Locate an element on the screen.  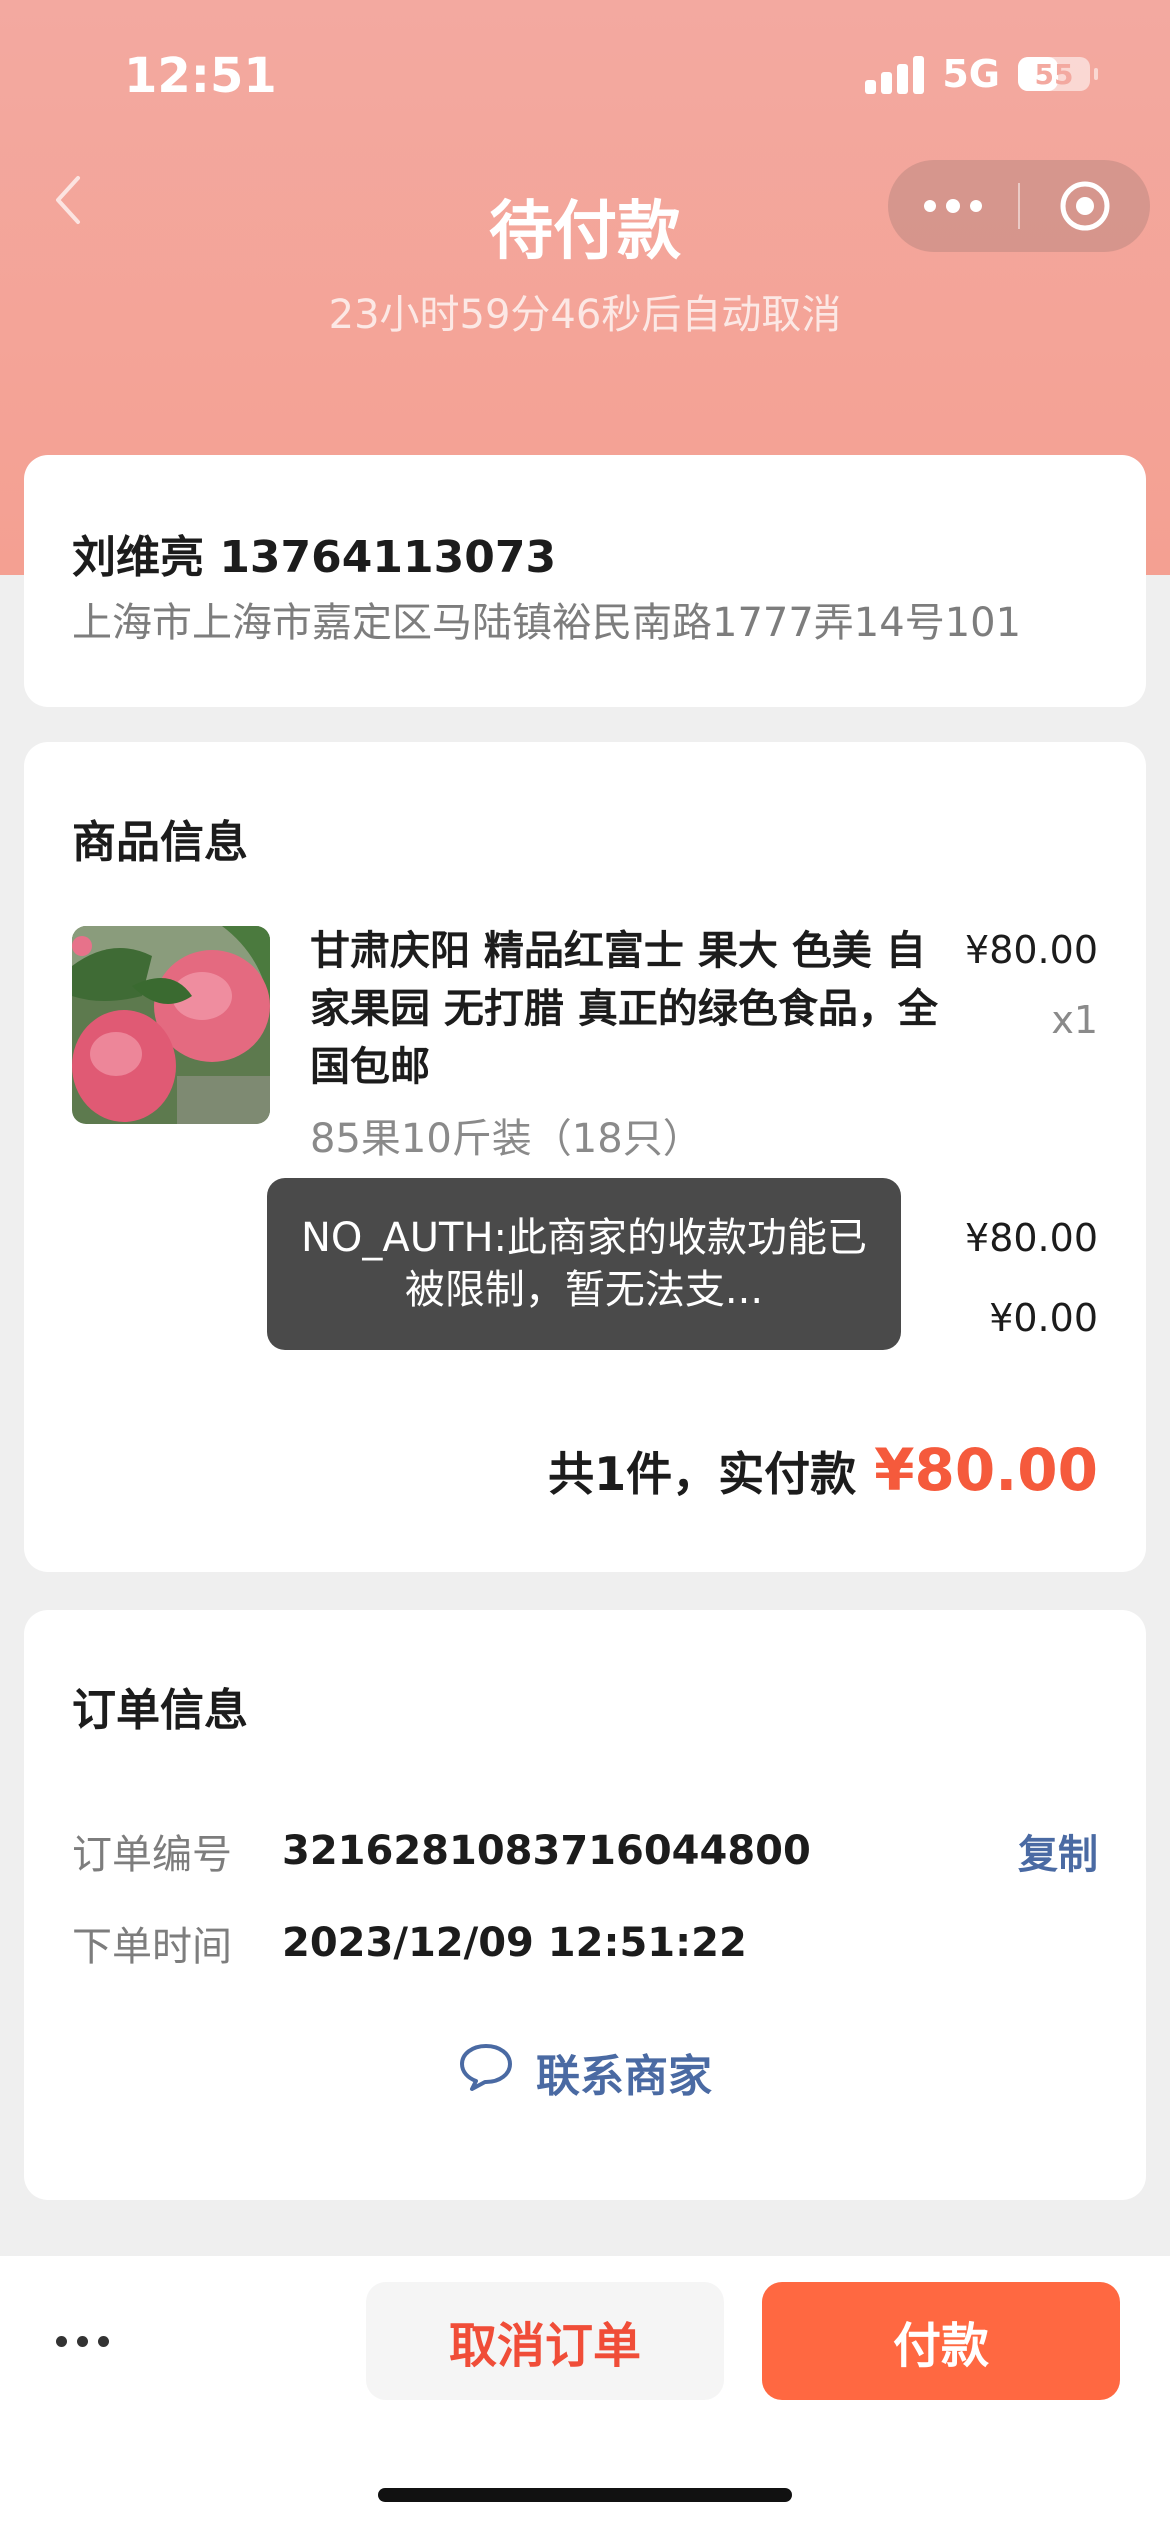
battery-level: 55 is located at coordinates (1054, 74).